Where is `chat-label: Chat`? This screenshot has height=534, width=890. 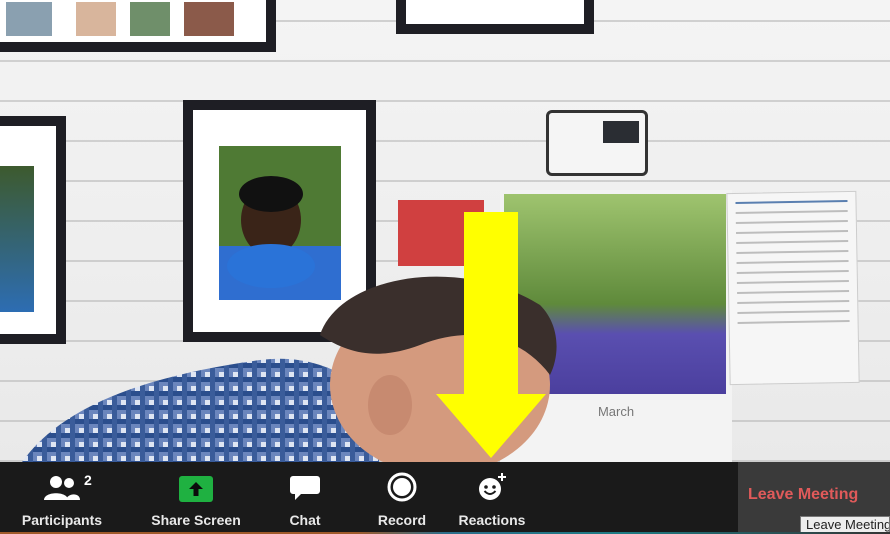
chat-label: Chat is located at coordinates (305, 520).